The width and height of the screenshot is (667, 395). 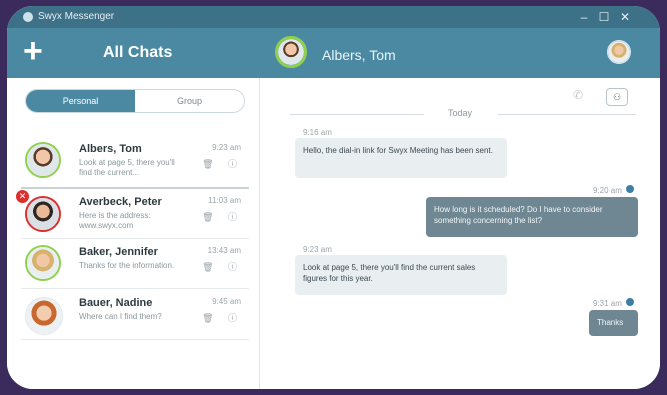 What do you see at coordinates (110, 149) in the screenshot?
I see `chat-name: Albers, Tom` at bounding box center [110, 149].